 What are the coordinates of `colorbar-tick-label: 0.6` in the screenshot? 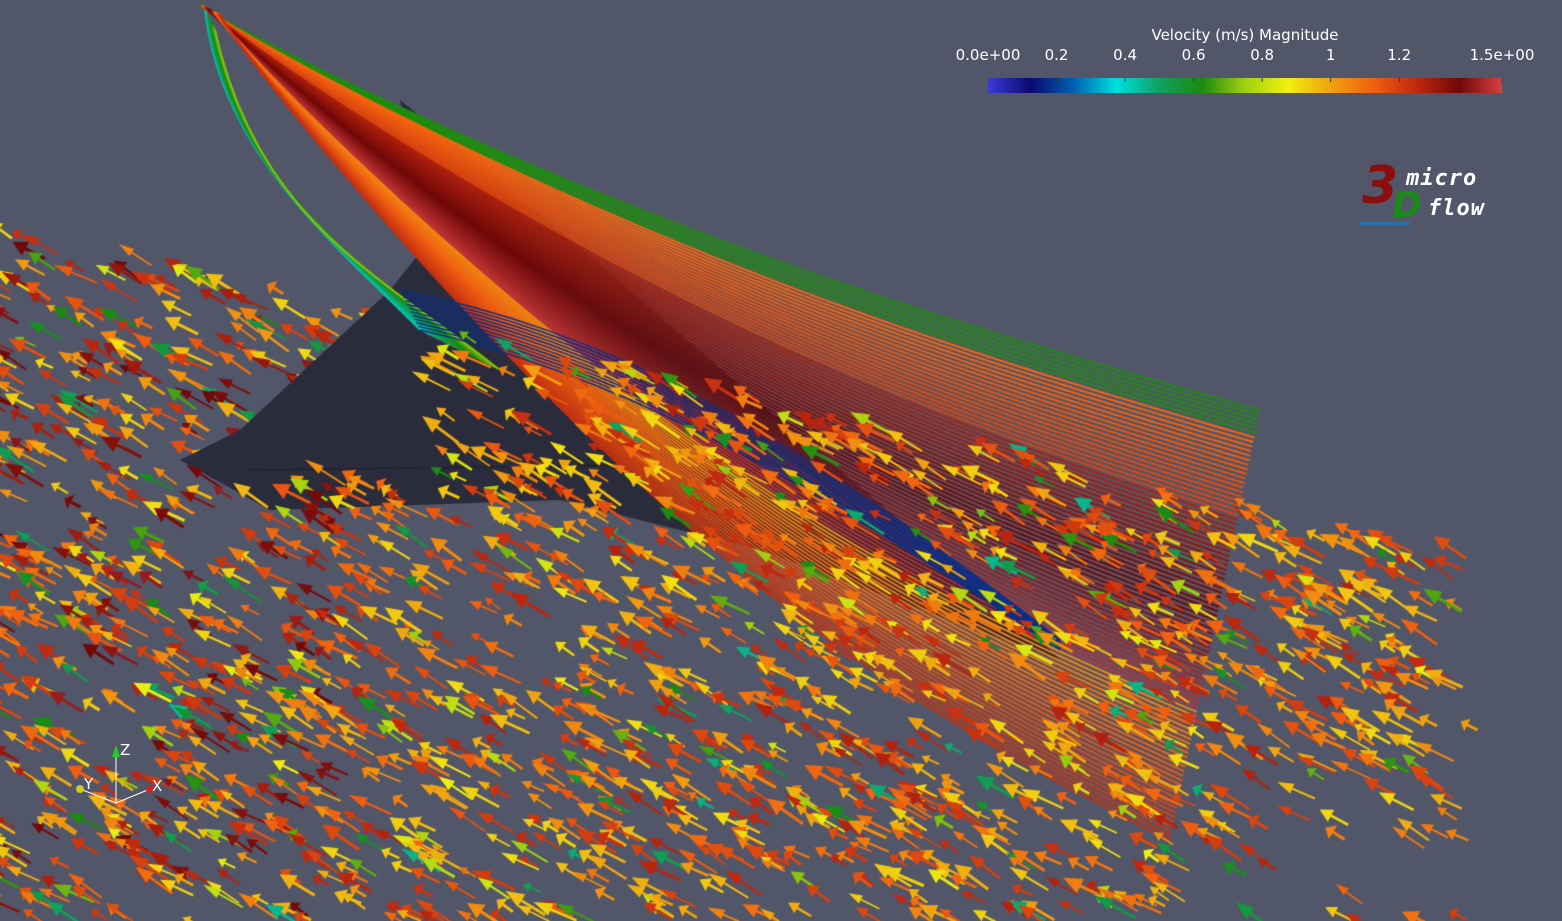 It's located at (1193, 55).